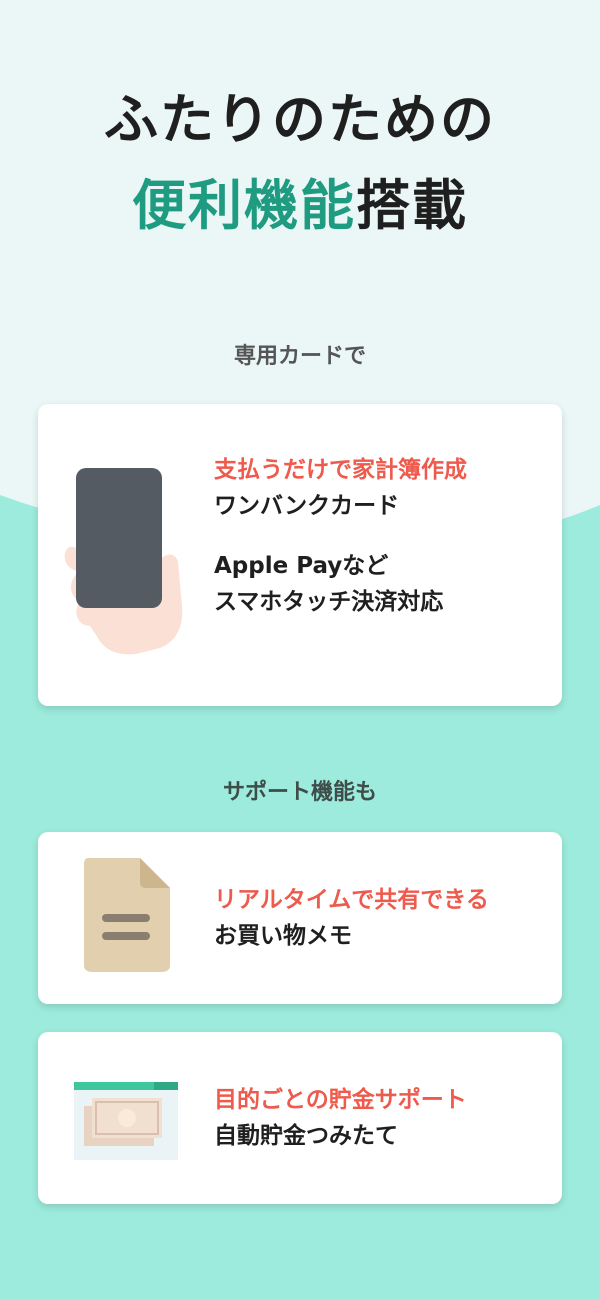  I want to click on hero-line-2: 便利機能搭載, so click(300, 206).